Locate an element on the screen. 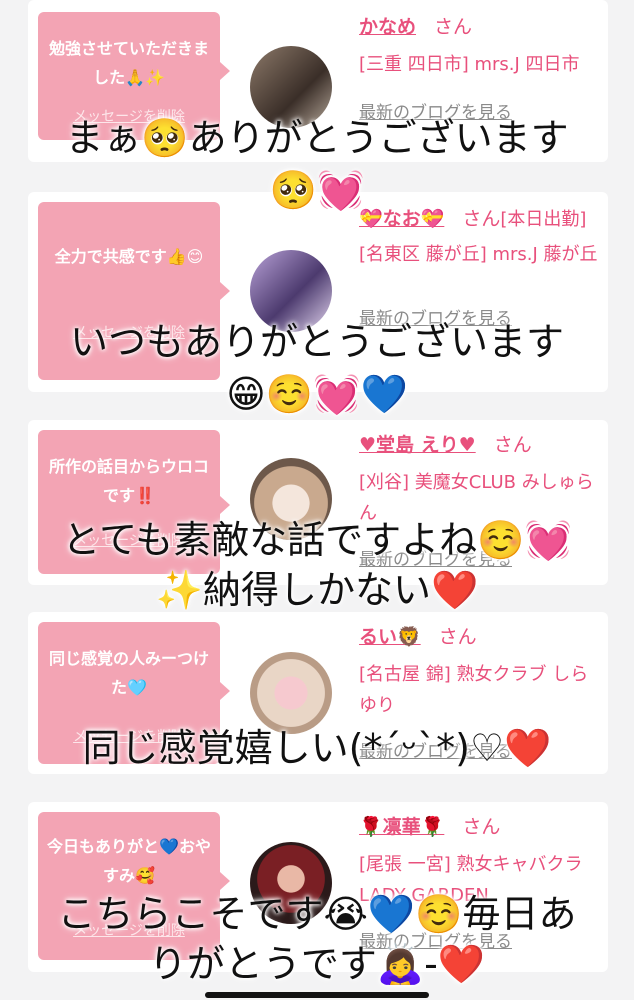 The image size is (634, 1000). sender-name-link: かなめ is located at coordinates (387, 27).